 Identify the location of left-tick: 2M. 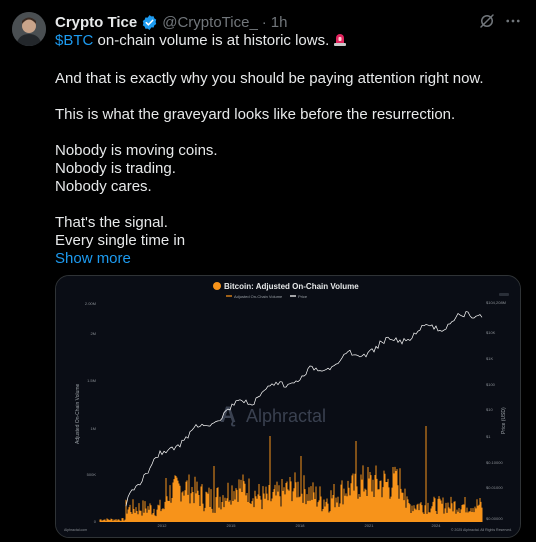
(93, 333).